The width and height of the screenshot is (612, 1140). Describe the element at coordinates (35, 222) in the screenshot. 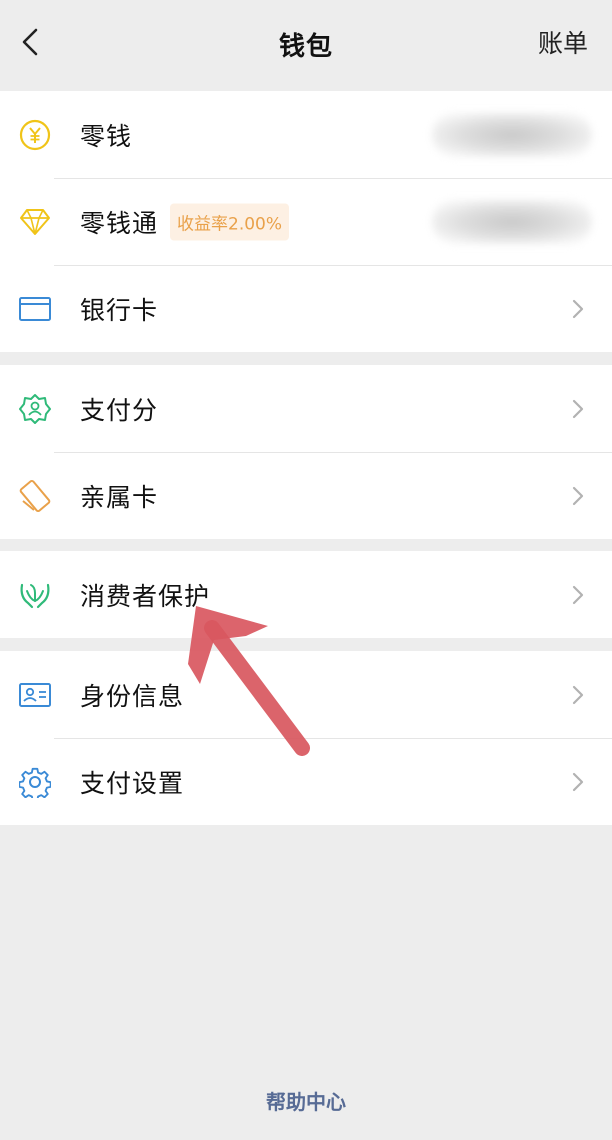

I see `diamond-icon` at that location.